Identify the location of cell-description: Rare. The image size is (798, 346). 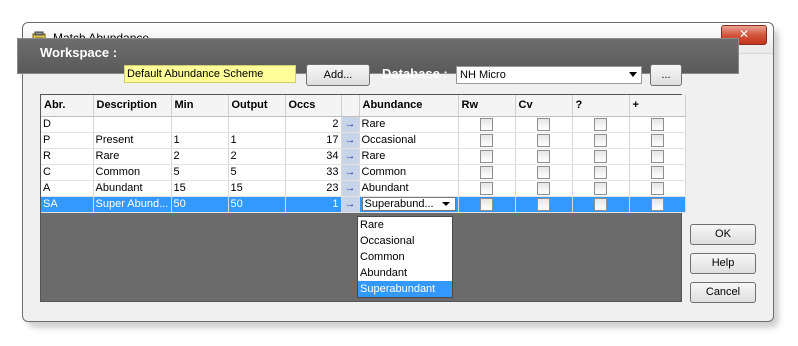
(132, 156).